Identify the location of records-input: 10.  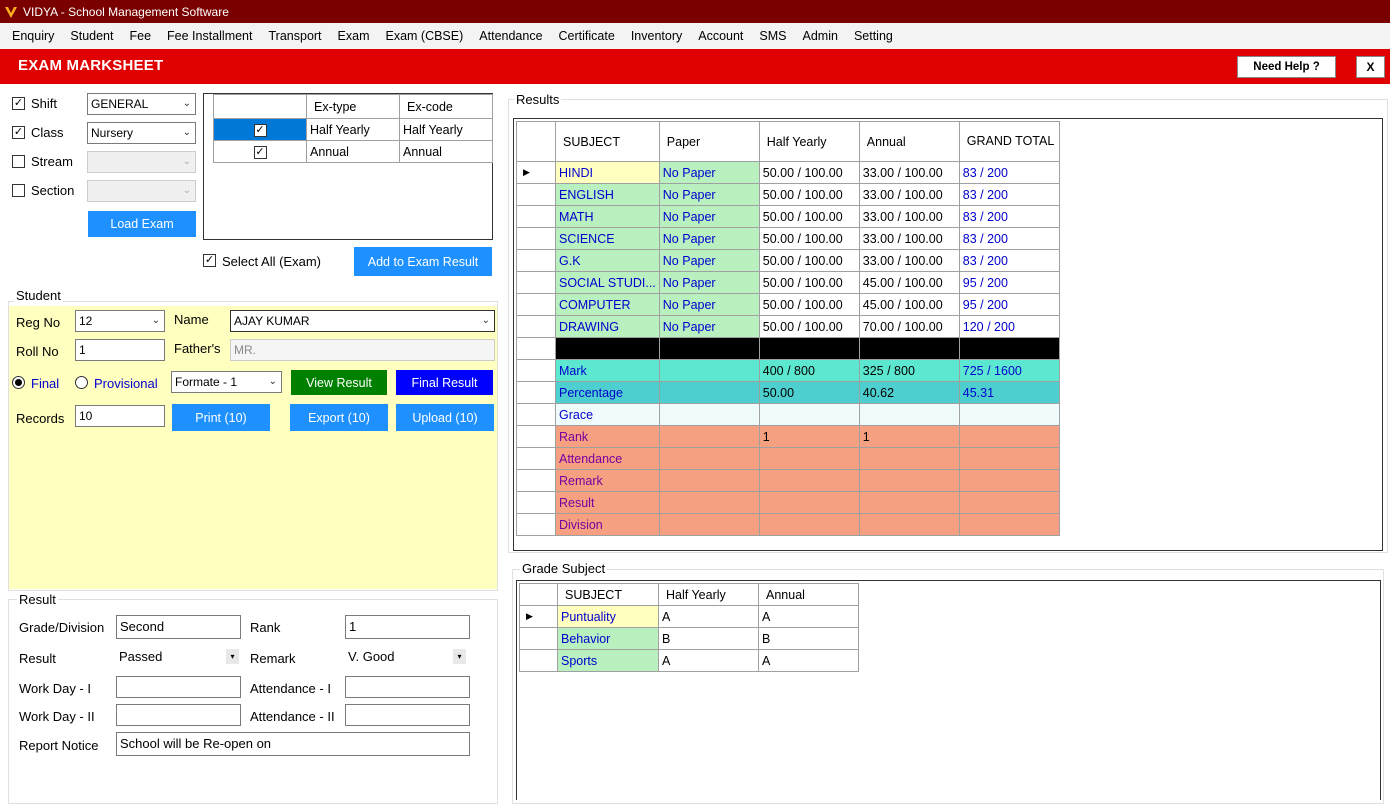
(120, 416).